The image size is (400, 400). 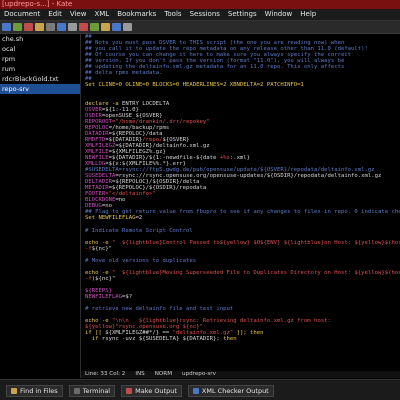 What do you see at coordinates (40, 69) in the screenshot?
I see `sidebar-file-item: rum` at bounding box center [40, 69].